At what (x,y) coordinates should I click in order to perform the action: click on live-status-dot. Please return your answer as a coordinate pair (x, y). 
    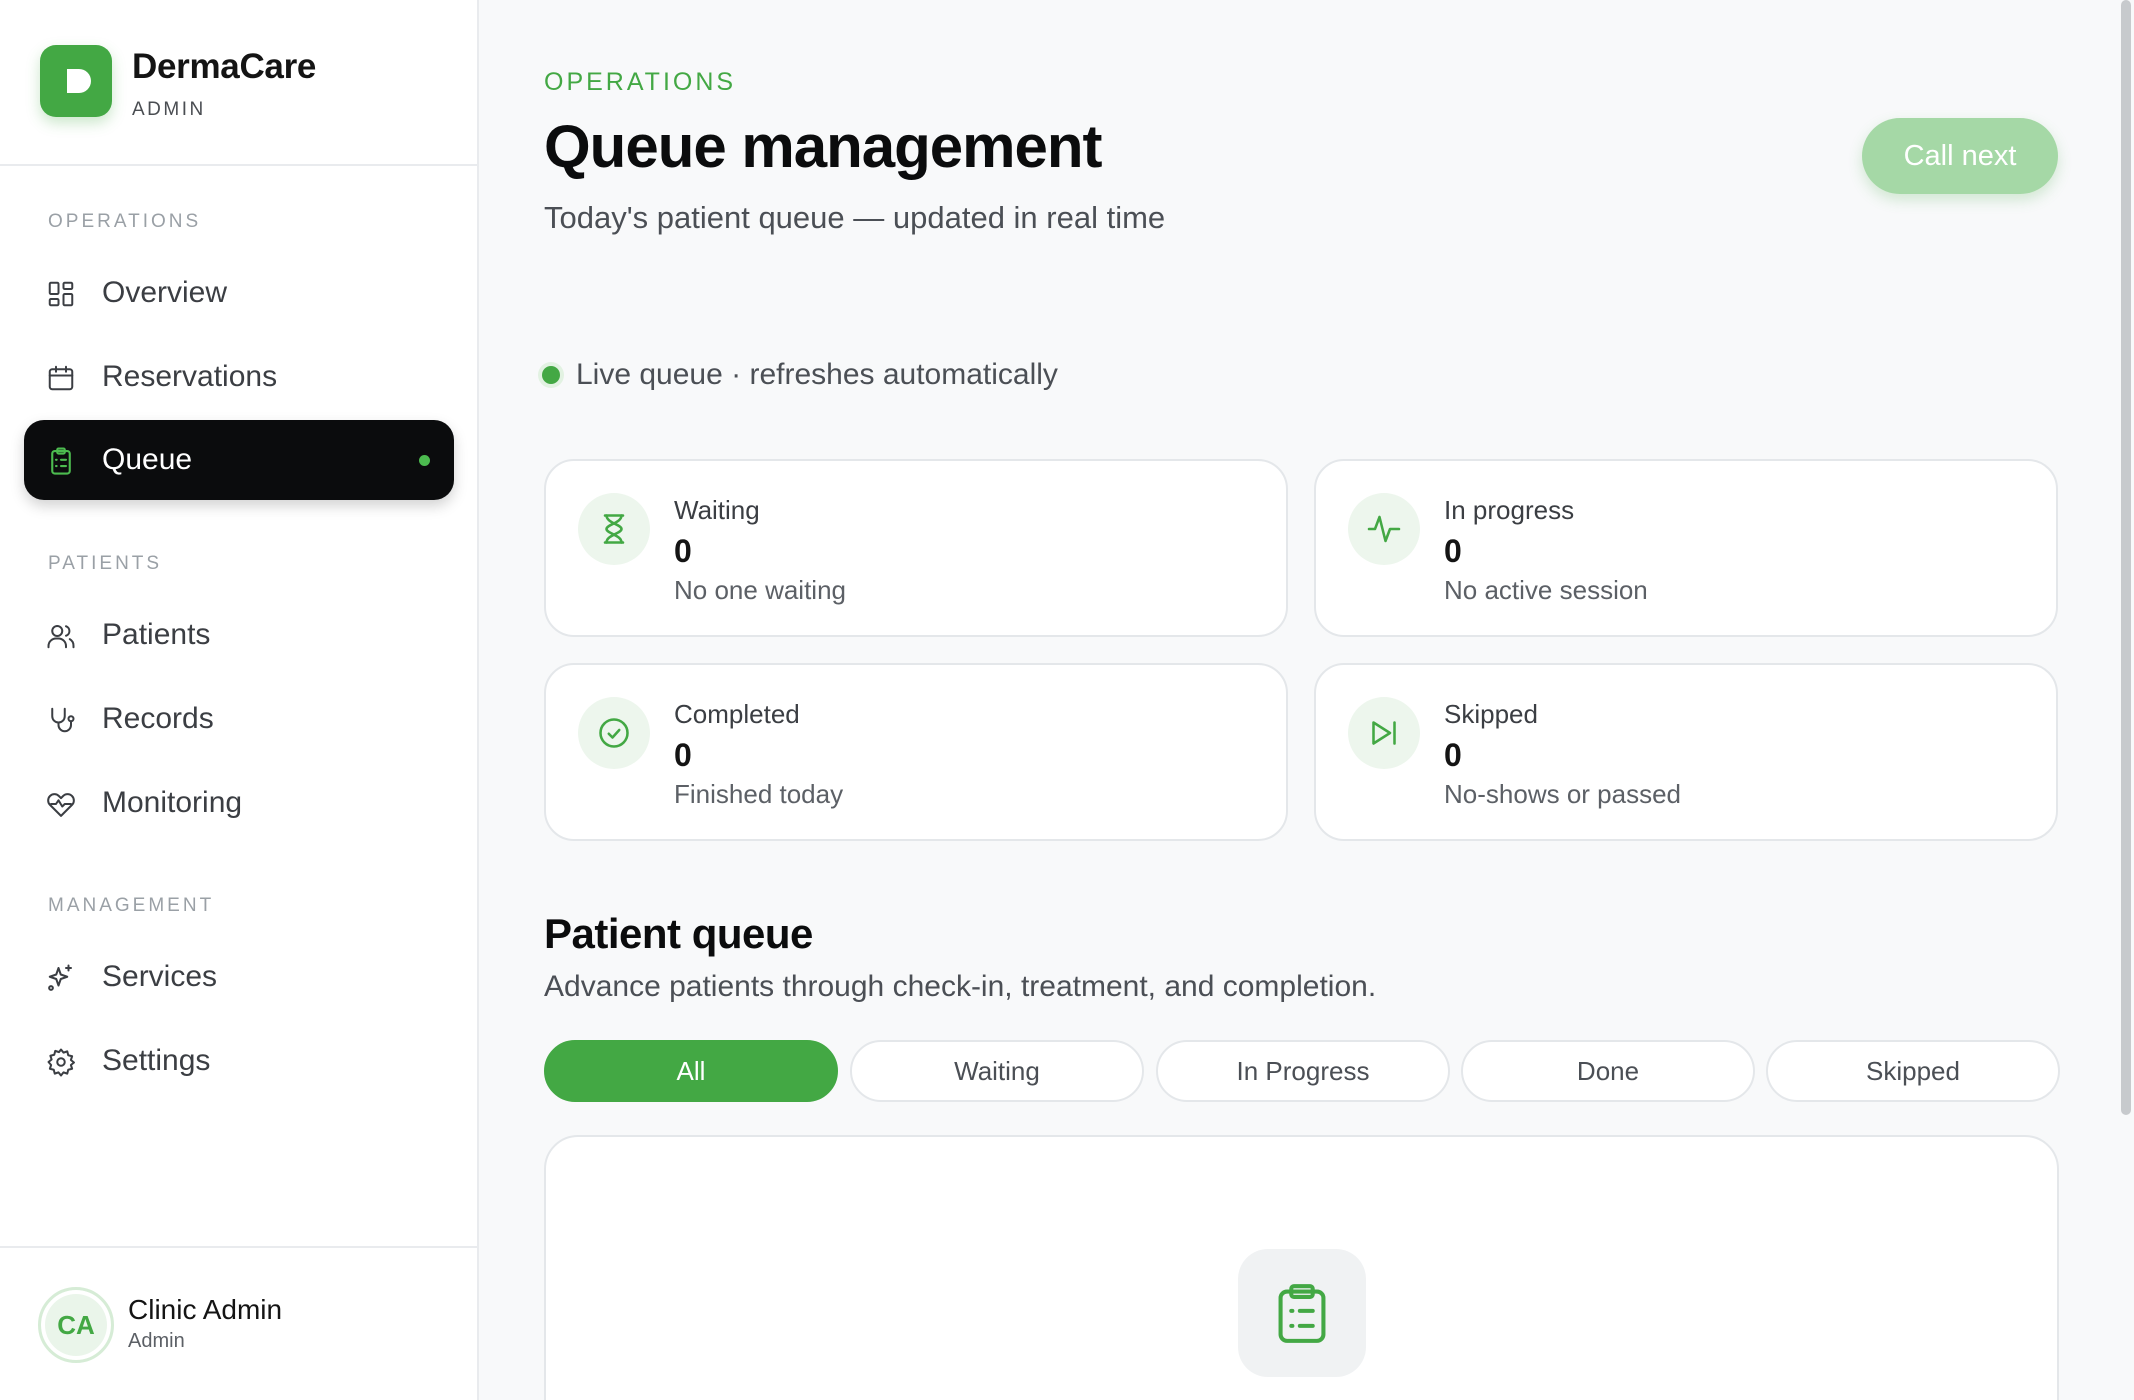
    Looking at the image, I should click on (551, 375).